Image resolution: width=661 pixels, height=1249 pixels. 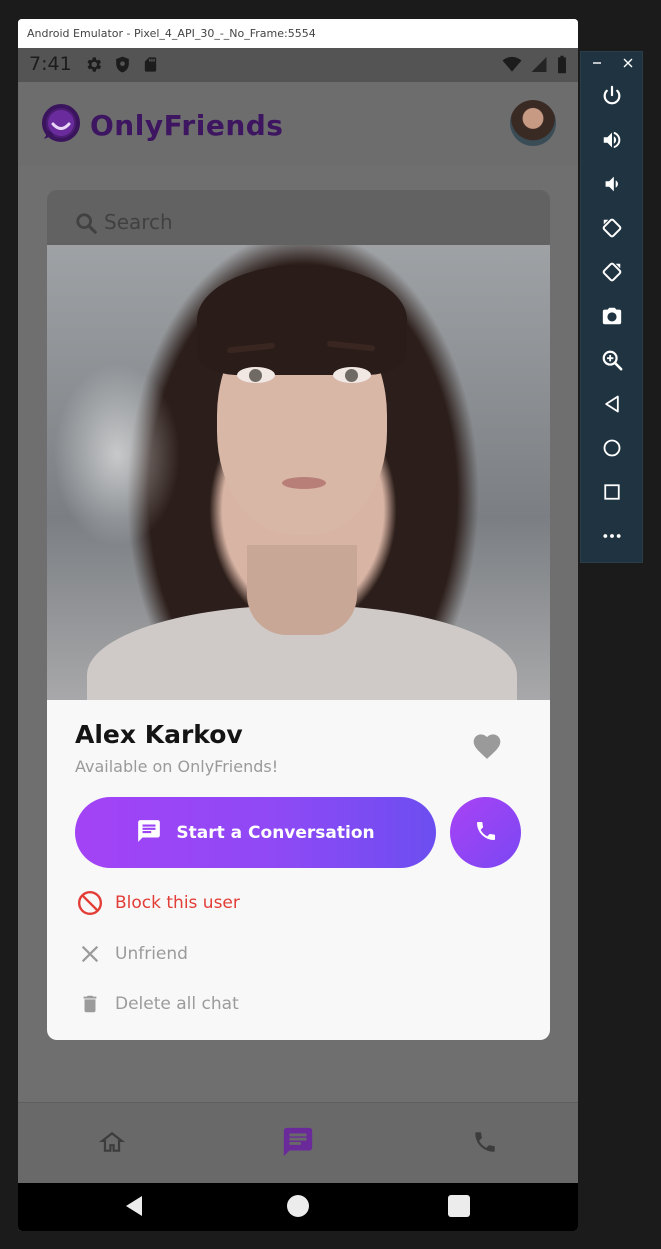 I want to click on favorite-button, so click(x=487, y=746).